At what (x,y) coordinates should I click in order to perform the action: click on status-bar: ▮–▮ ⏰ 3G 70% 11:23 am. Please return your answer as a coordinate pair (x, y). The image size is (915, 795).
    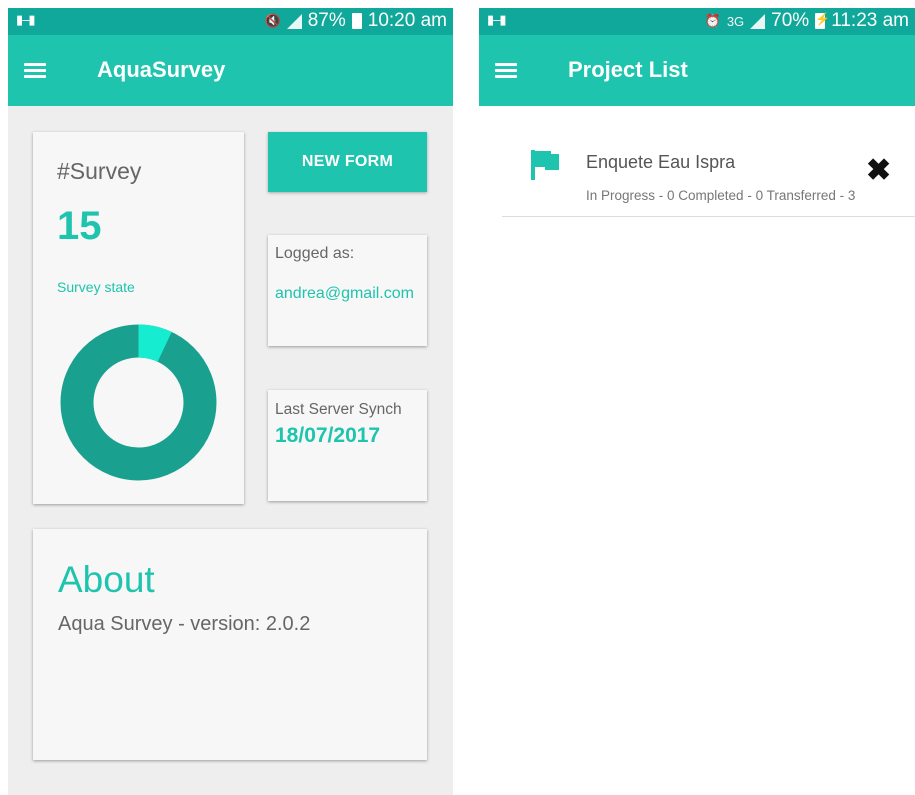
    Looking at the image, I should click on (697, 21).